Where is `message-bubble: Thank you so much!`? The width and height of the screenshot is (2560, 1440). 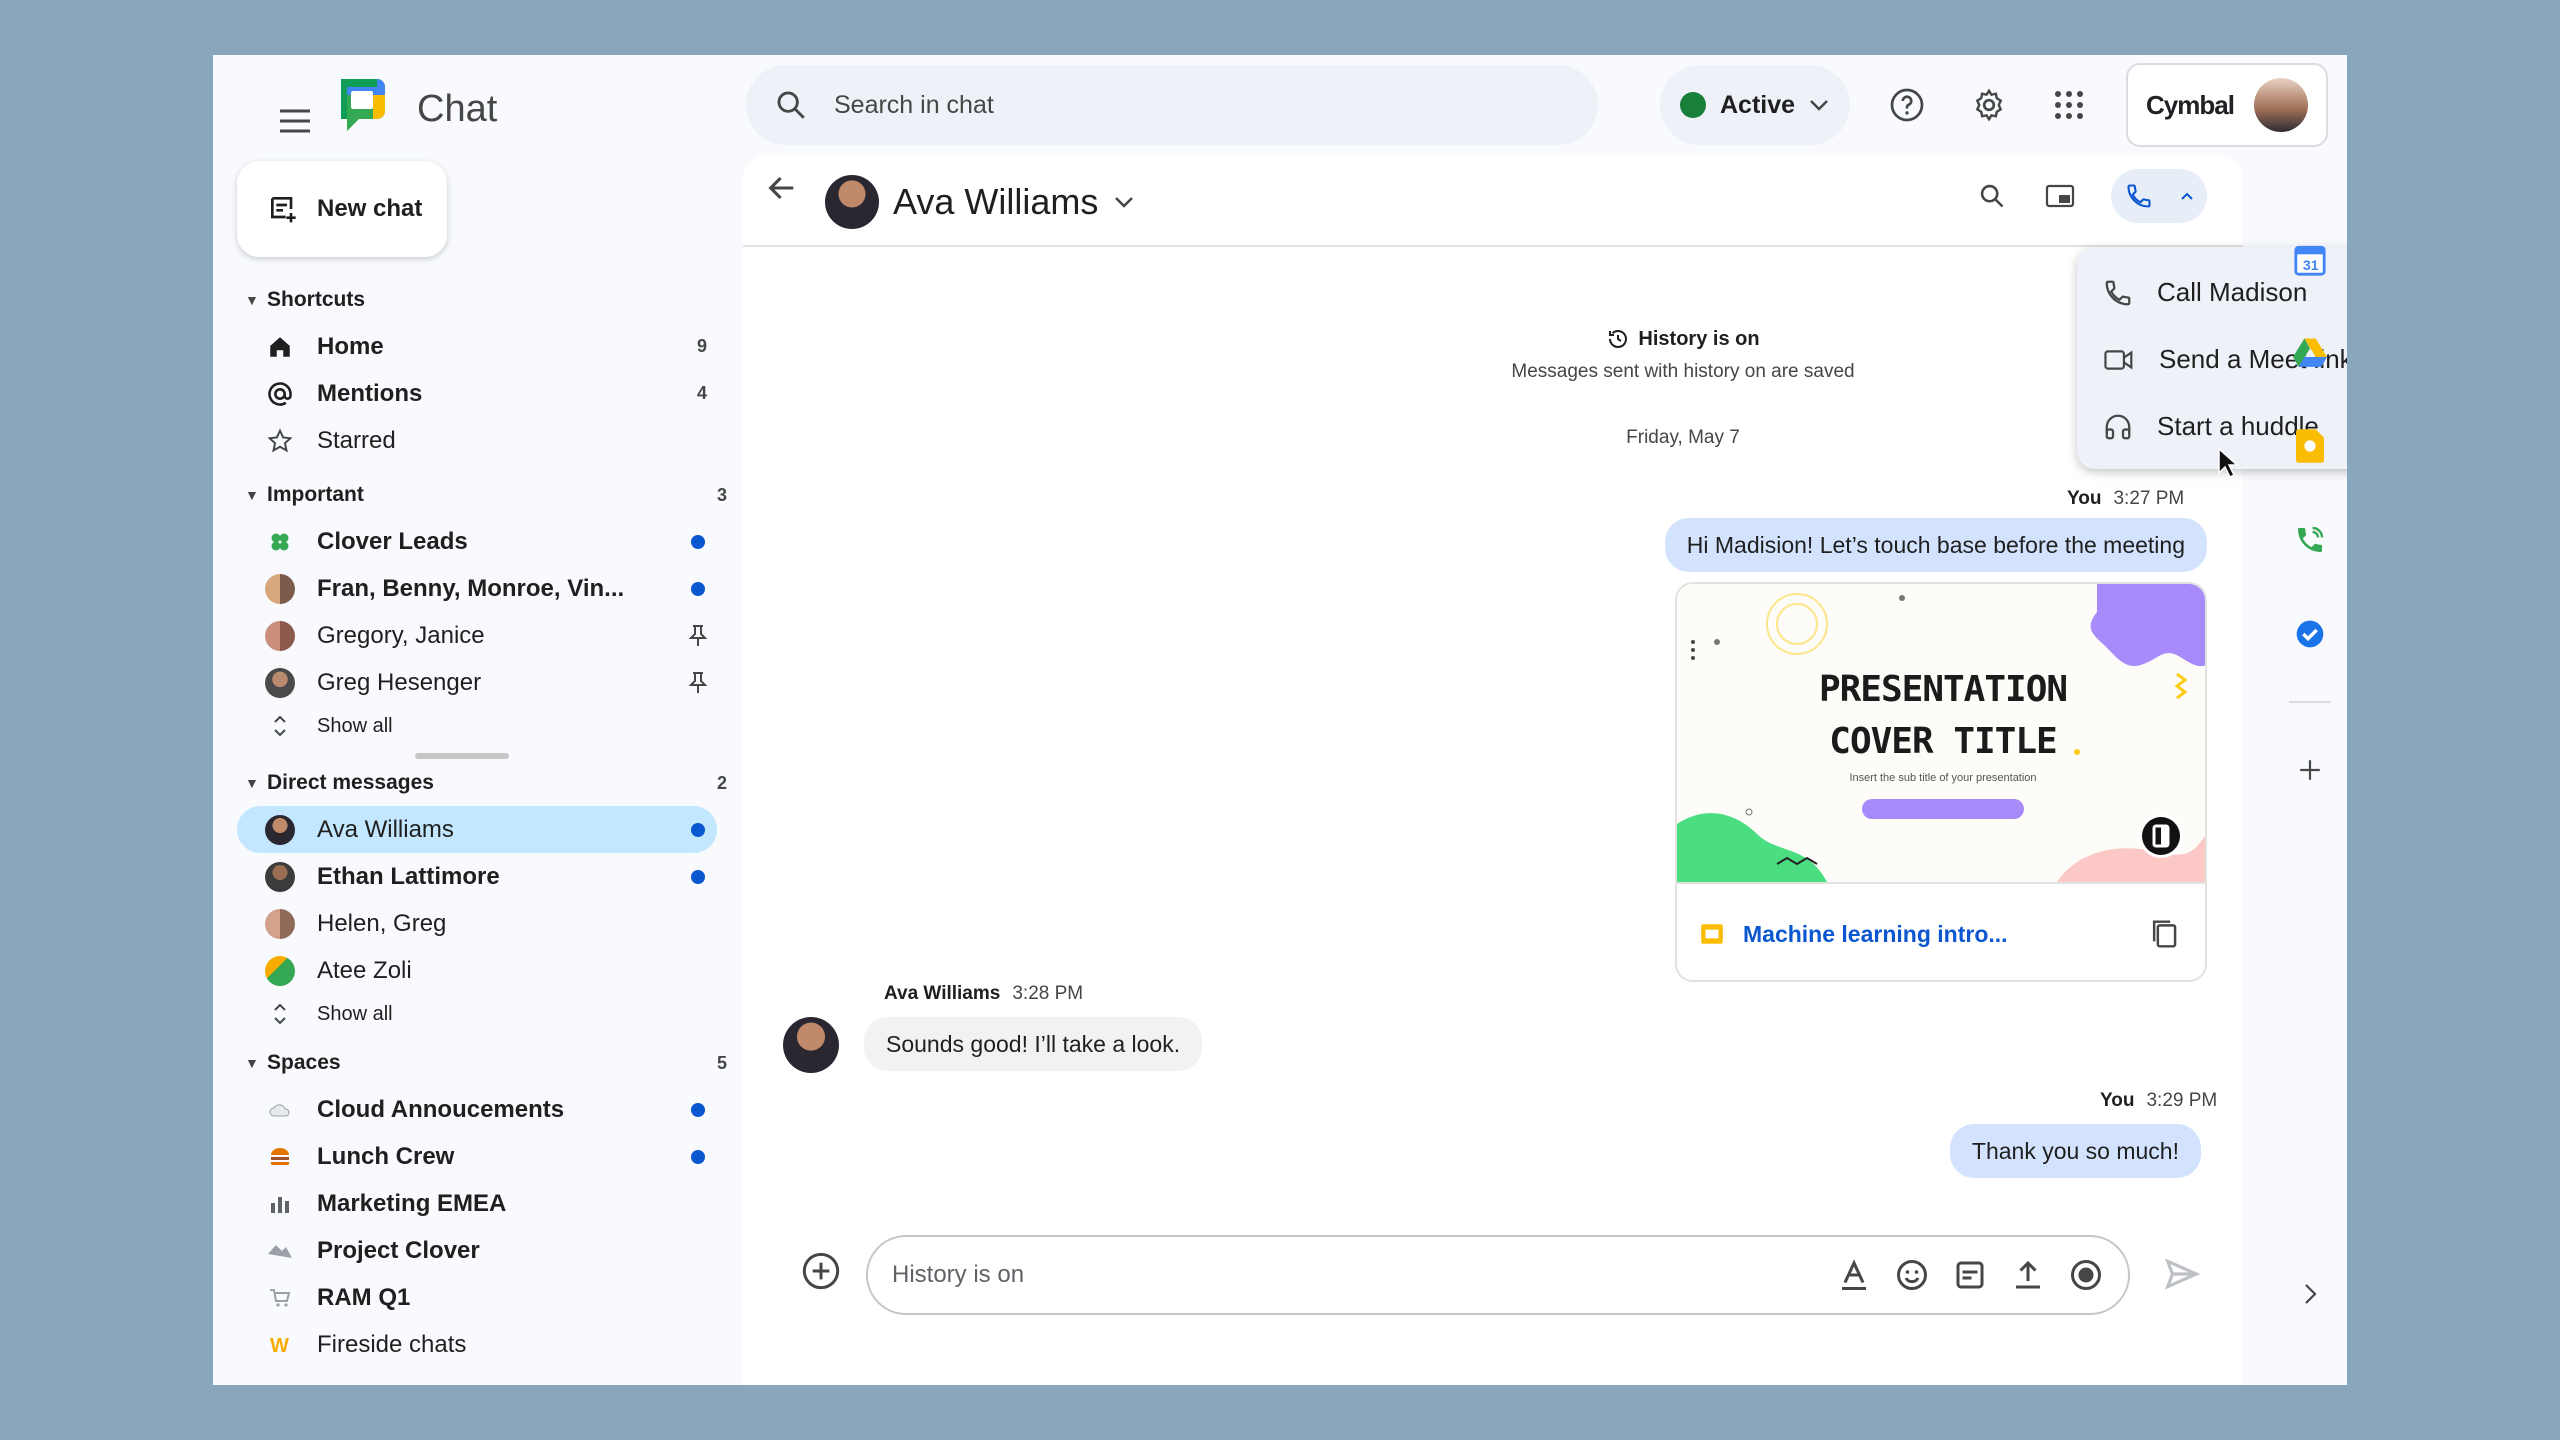 message-bubble: Thank you so much! is located at coordinates (2075, 1151).